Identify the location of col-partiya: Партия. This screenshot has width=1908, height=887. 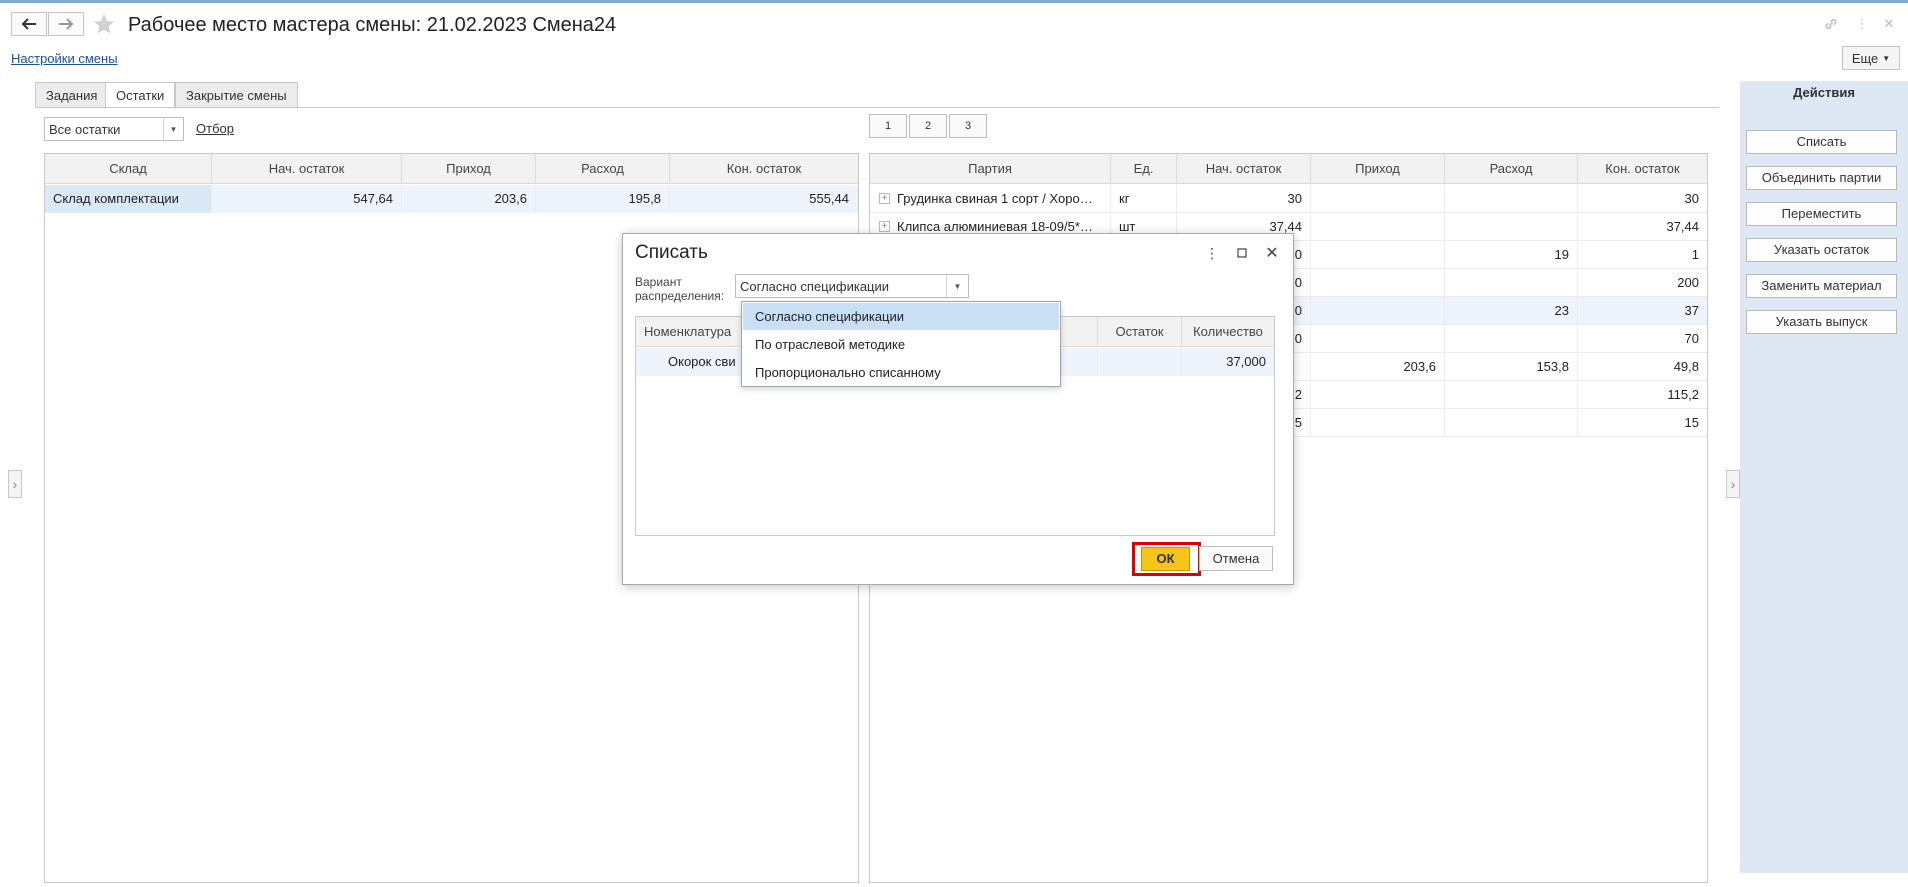
(990, 169).